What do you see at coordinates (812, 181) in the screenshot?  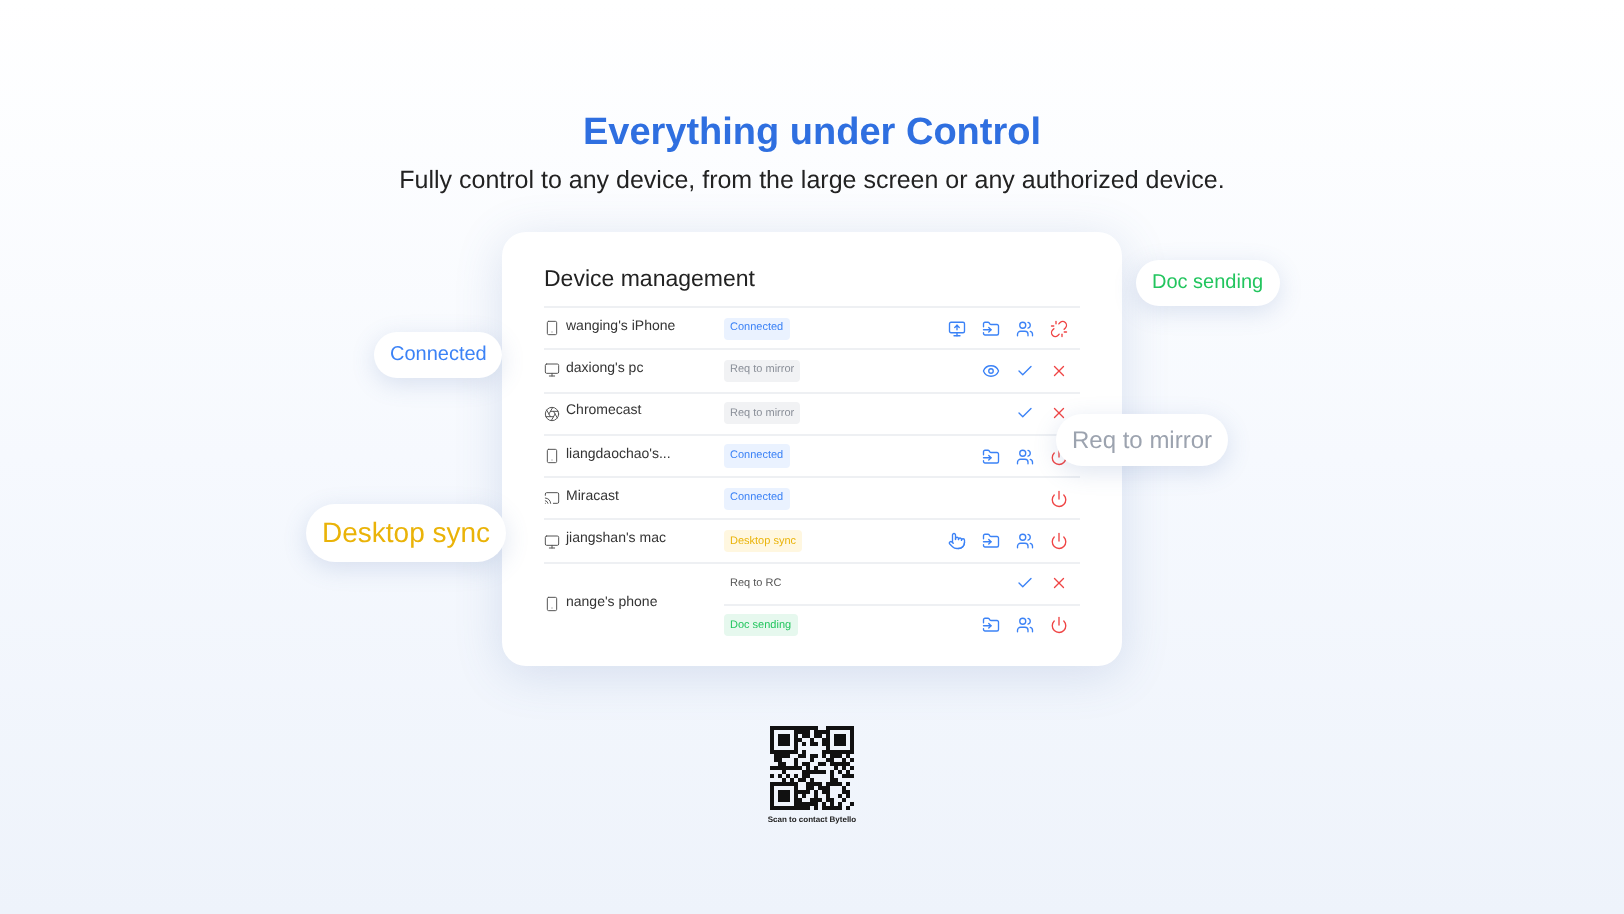 I see `subheading: Fully control to any device, from the large screen or any authorized device.` at bounding box center [812, 181].